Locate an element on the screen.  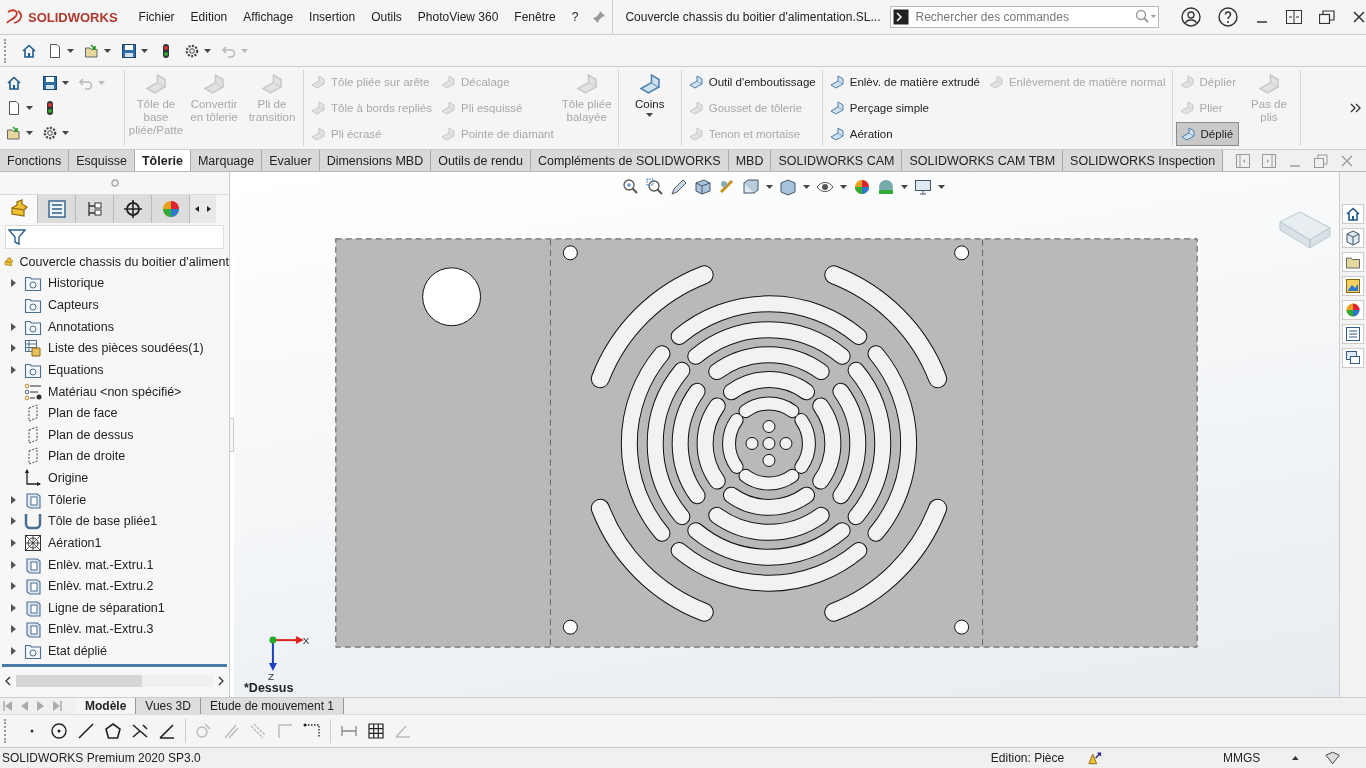
tree-item: Couvercle chassis du boitier d'aliment is located at coordinates (124, 261).